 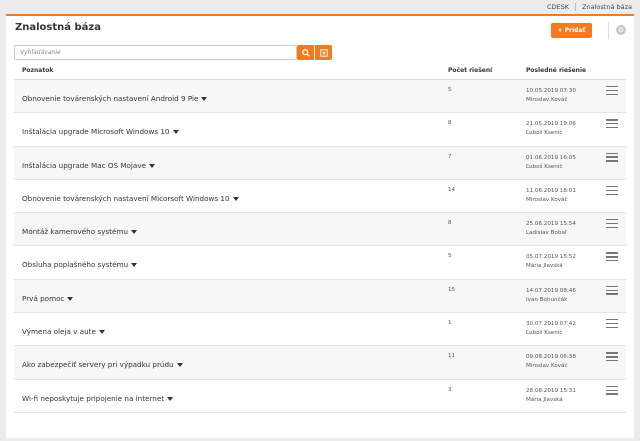 What do you see at coordinates (576, 7) in the screenshot?
I see `breadcrumb-separator` at bounding box center [576, 7].